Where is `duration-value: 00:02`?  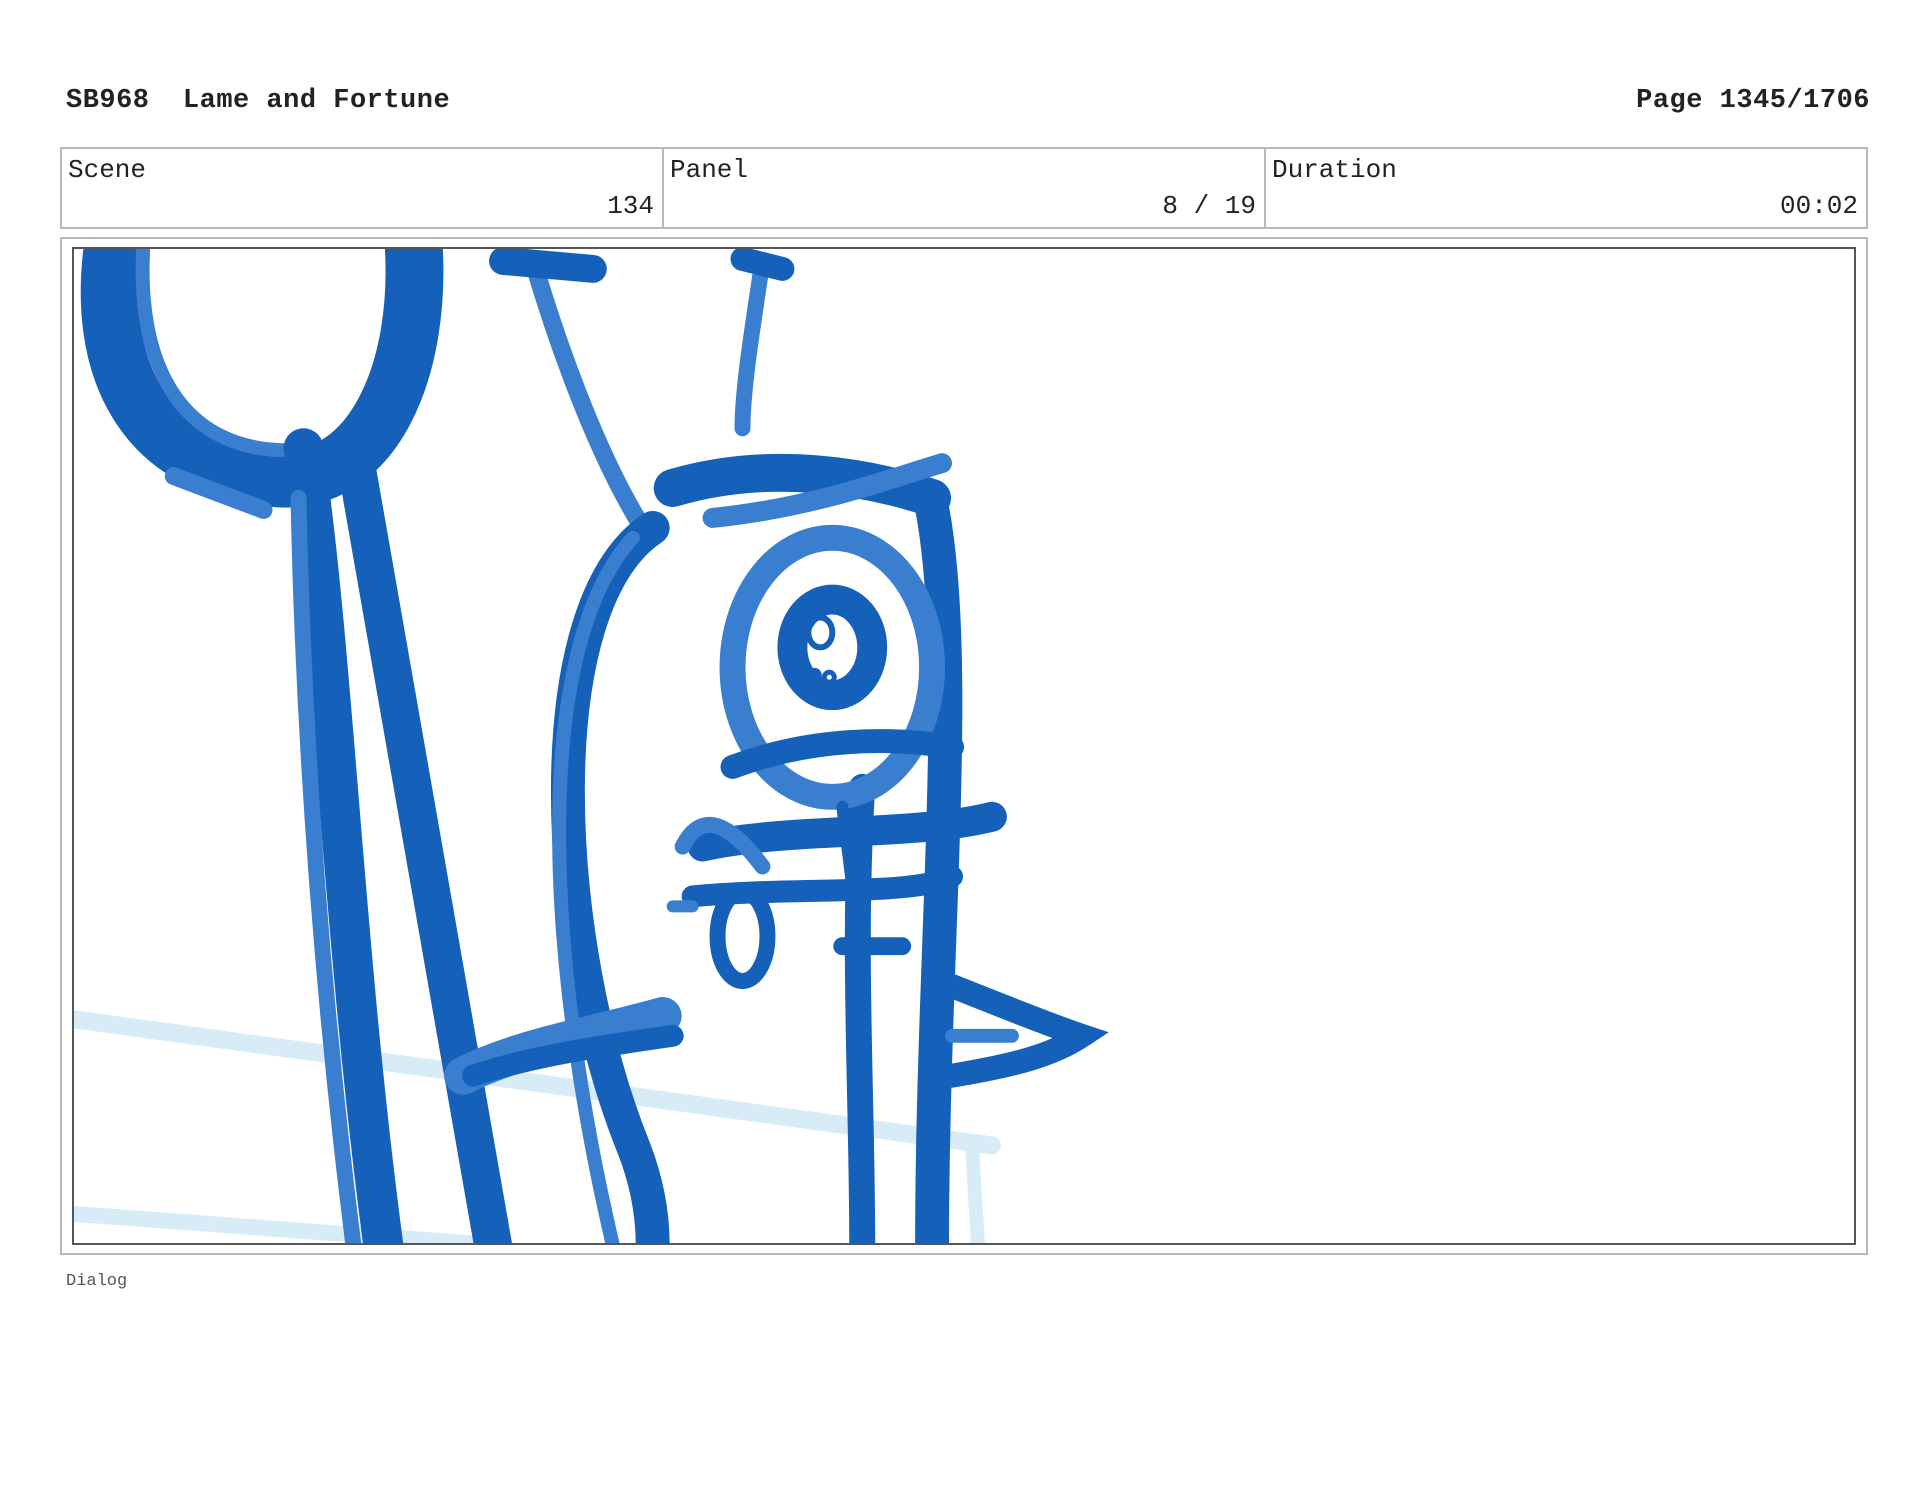 duration-value: 00:02 is located at coordinates (1818, 206).